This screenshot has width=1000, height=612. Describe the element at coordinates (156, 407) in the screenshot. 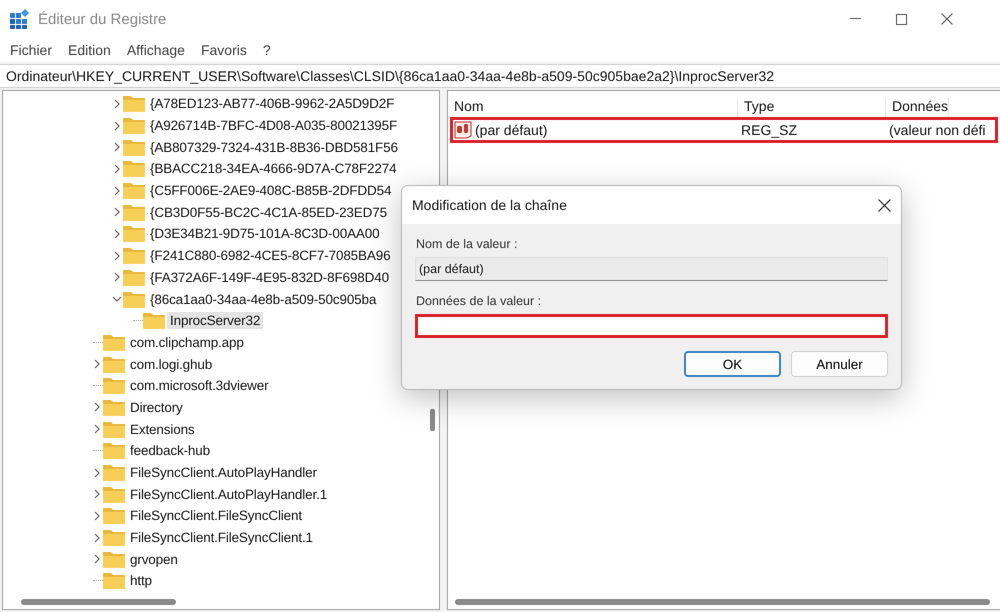

I see `tree-item: Directory` at that location.